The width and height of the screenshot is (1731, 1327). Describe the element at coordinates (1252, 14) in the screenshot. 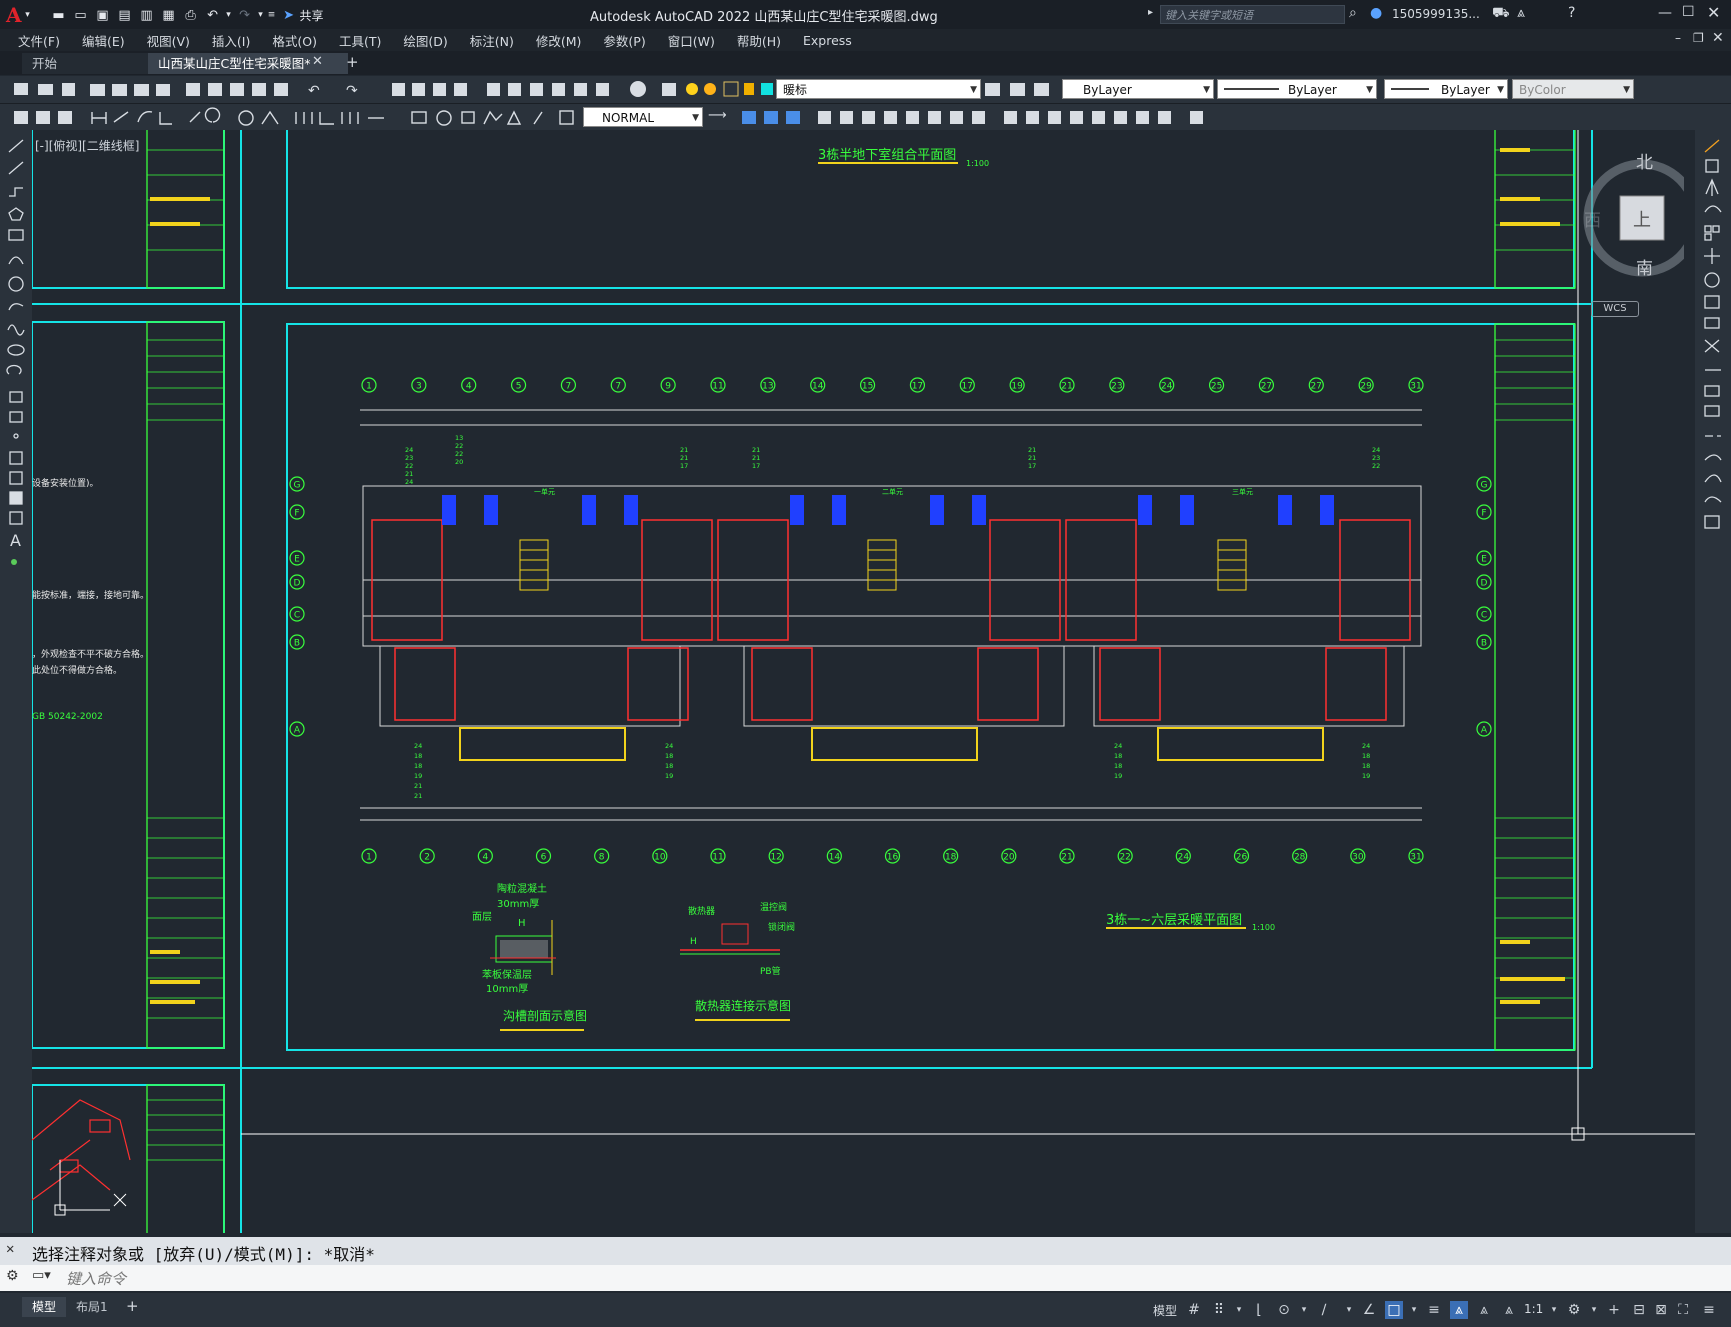

I see `search-input: 键入关键字或短语` at that location.